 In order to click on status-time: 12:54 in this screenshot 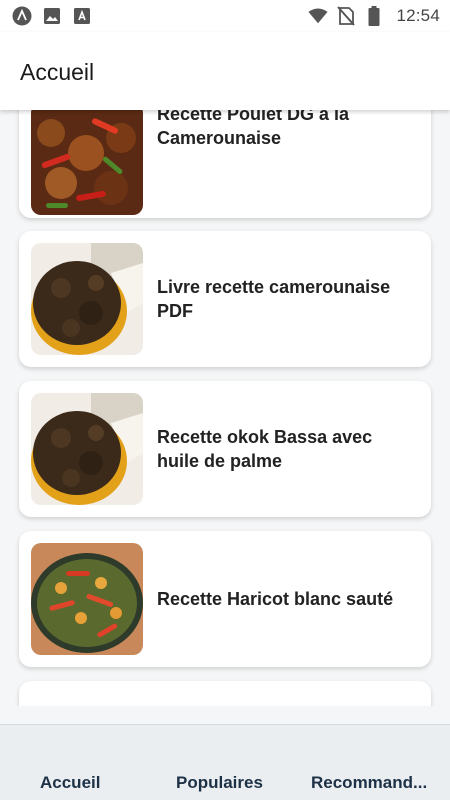, I will do `click(418, 15)`.